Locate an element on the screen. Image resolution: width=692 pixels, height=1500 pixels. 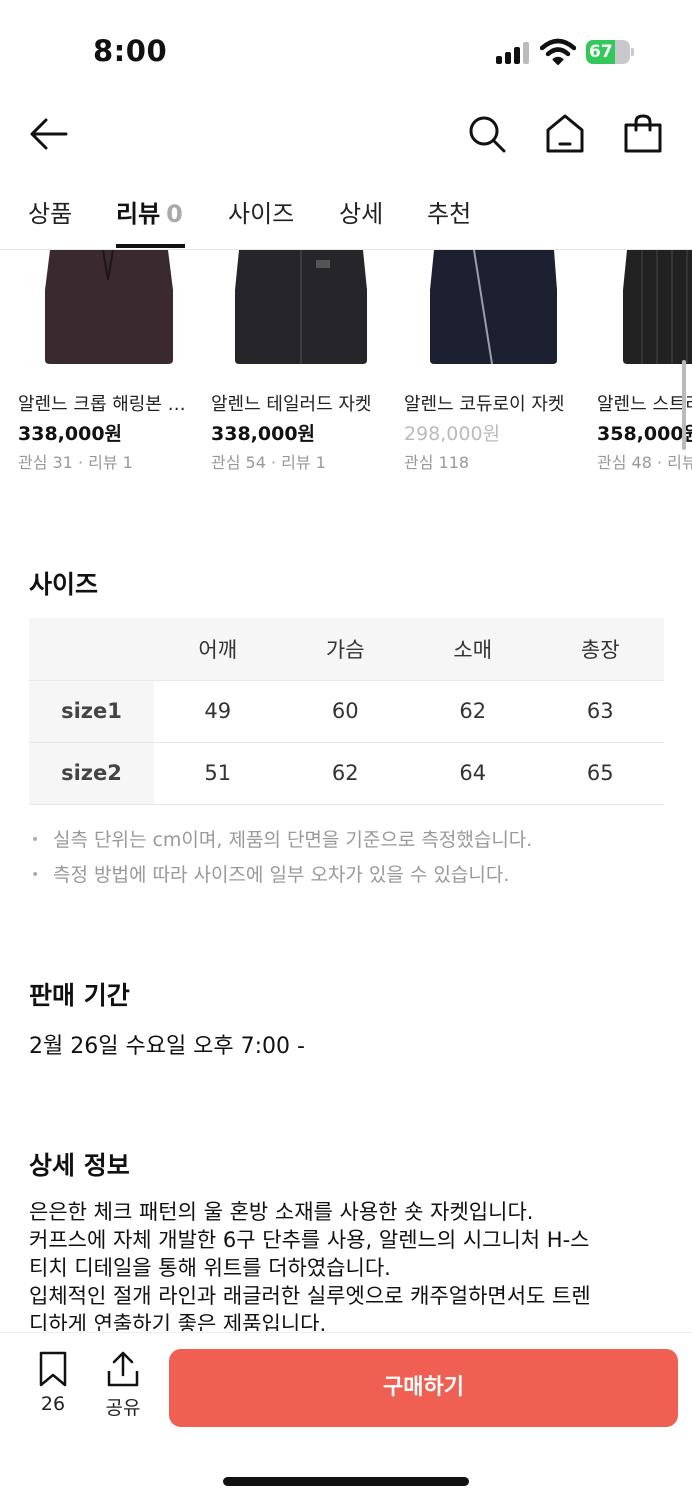
table-cell: 63 is located at coordinates (600, 710).